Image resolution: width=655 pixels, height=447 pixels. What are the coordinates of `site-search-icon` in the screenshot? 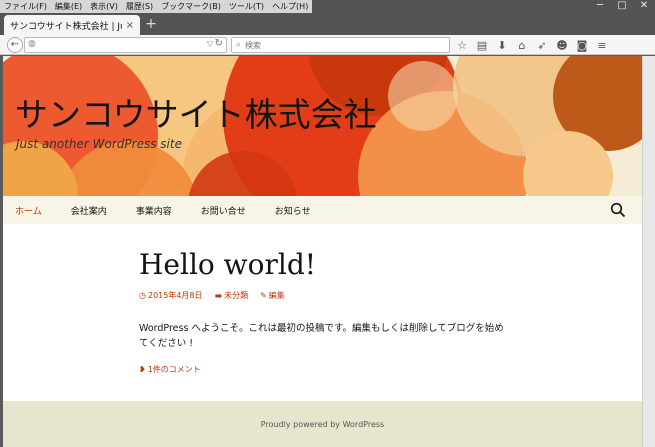 It's located at (618, 210).